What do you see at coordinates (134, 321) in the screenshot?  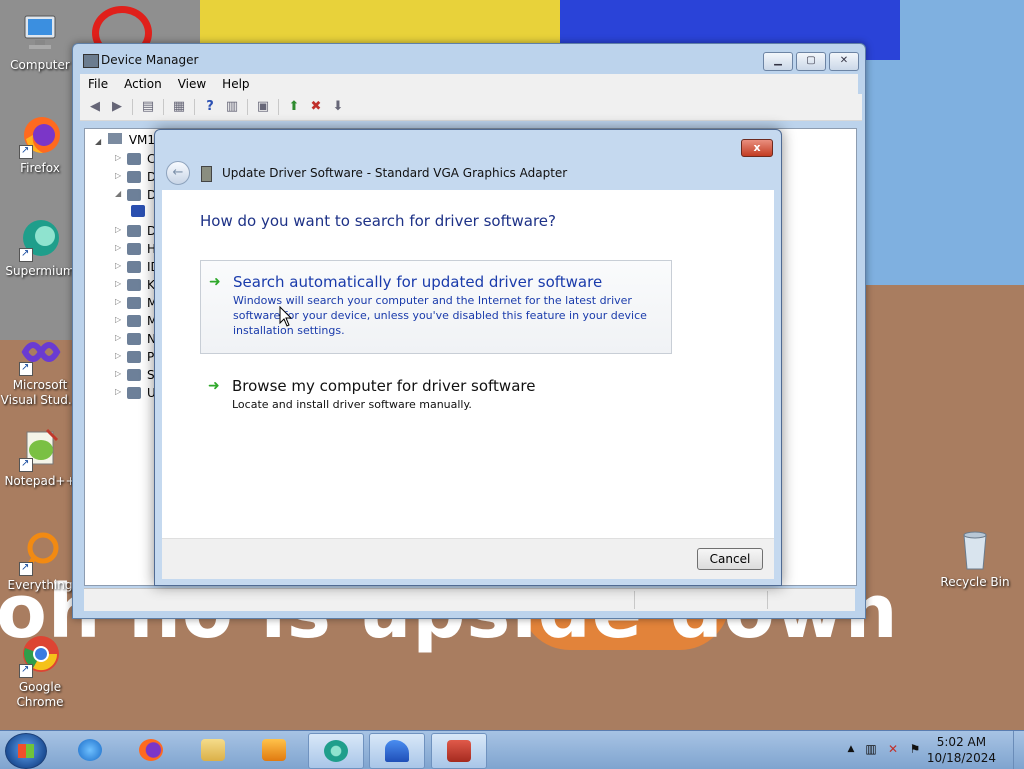 I see `monitor-icon` at bounding box center [134, 321].